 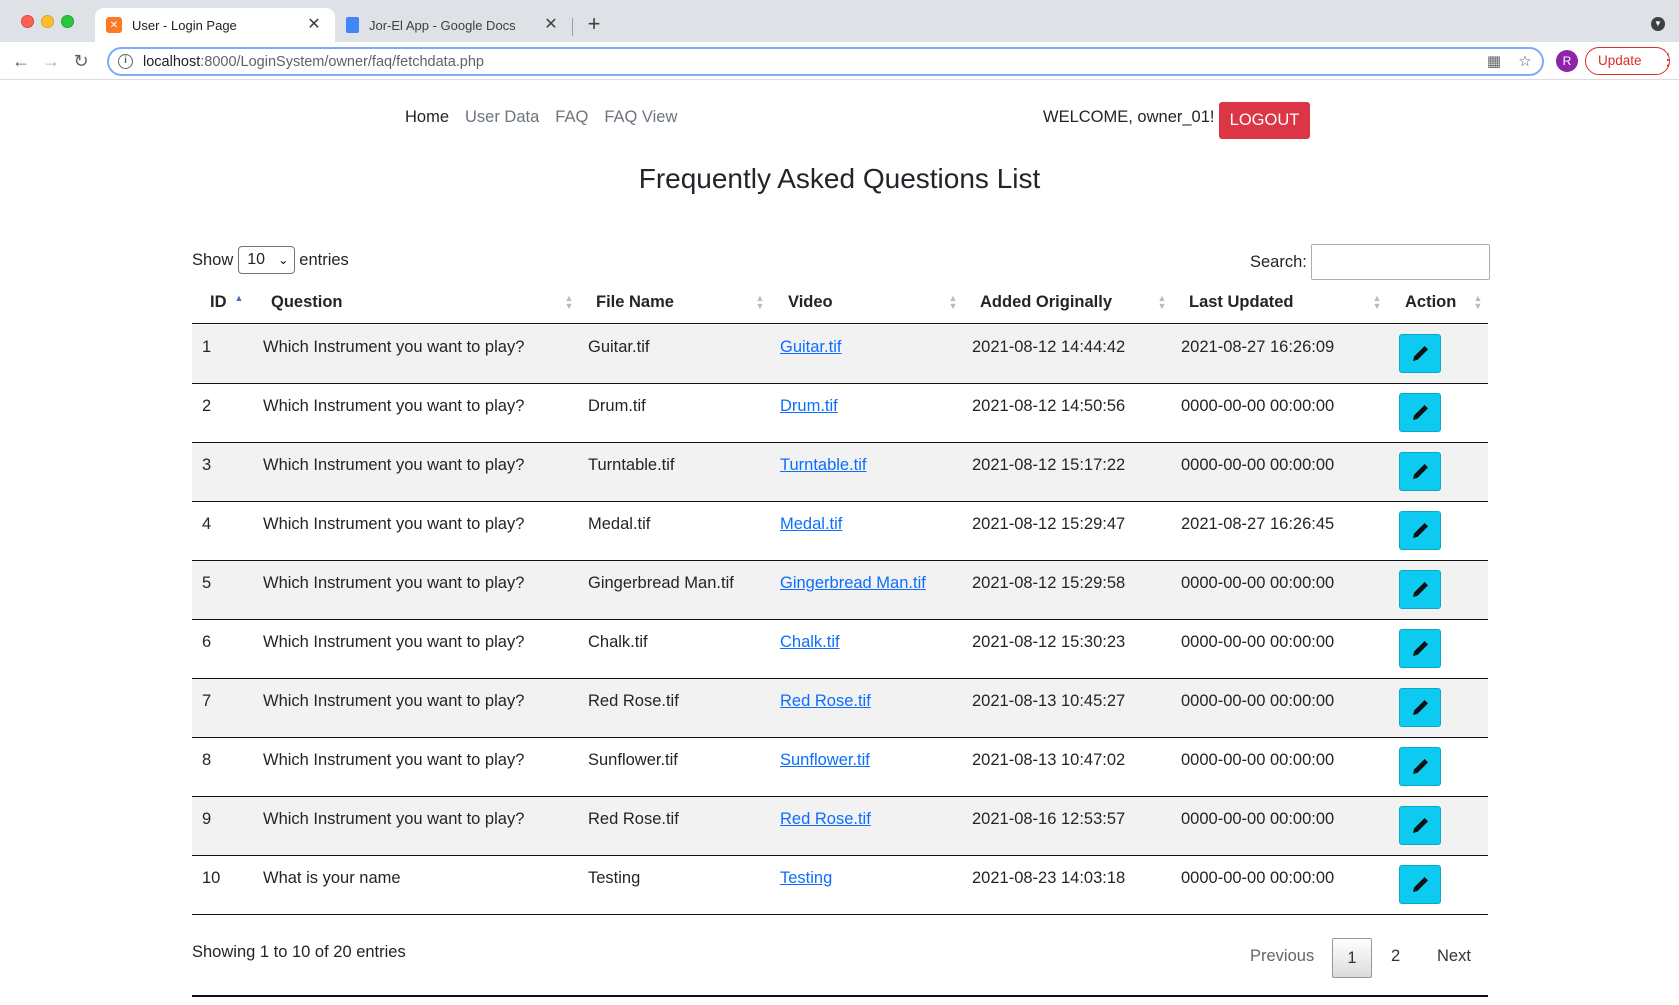 What do you see at coordinates (1627, 61) in the screenshot?
I see `update-button: Update` at bounding box center [1627, 61].